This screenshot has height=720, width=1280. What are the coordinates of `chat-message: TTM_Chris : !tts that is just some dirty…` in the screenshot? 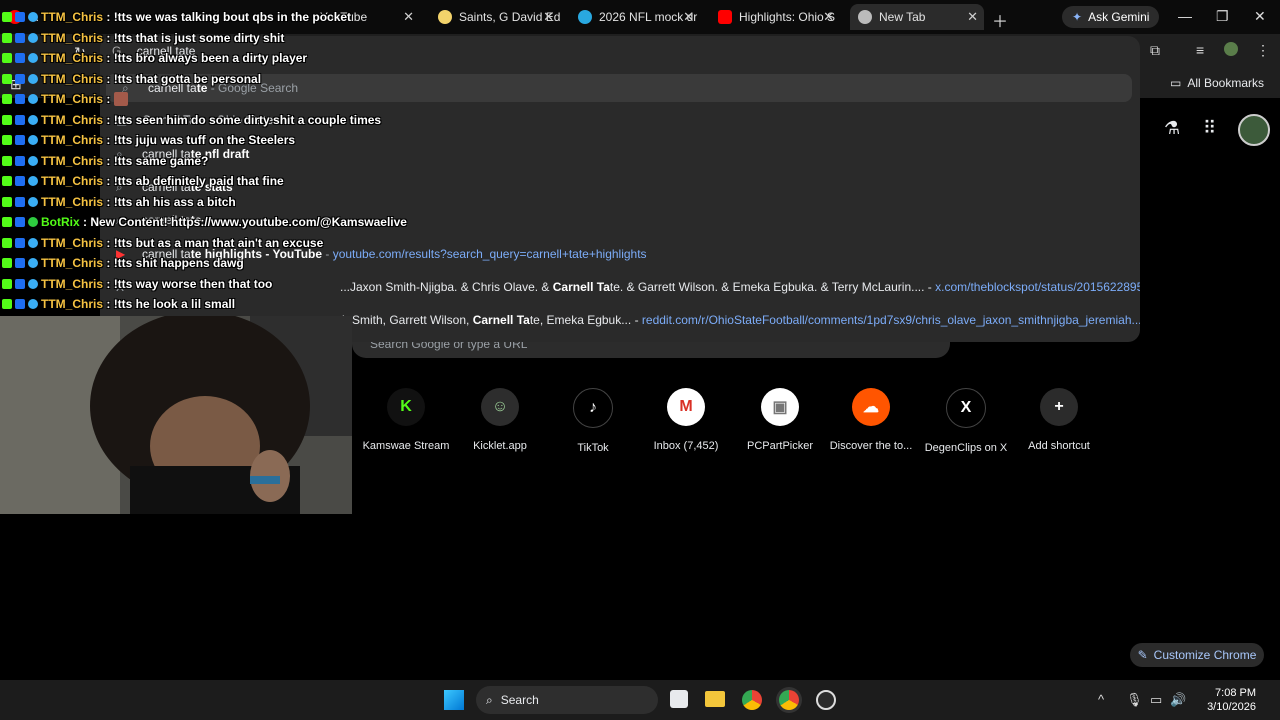 It's located at (143, 38).